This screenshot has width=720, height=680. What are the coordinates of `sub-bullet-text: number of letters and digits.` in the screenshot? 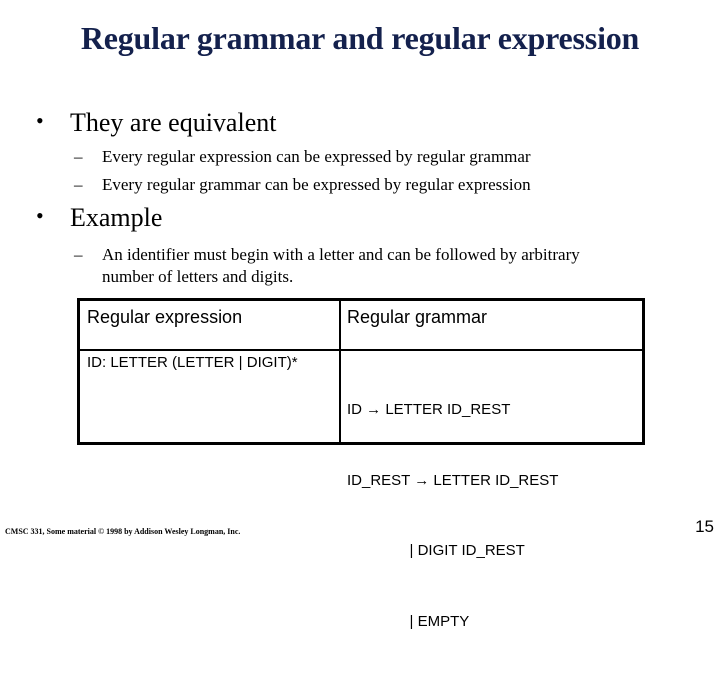 It's located at (198, 276).